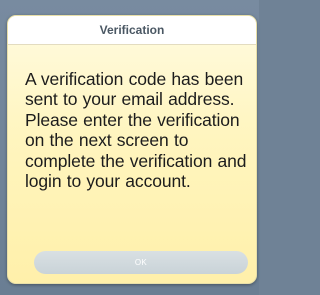 This screenshot has height=295, width=320. I want to click on ok-button: OK, so click(141, 262).